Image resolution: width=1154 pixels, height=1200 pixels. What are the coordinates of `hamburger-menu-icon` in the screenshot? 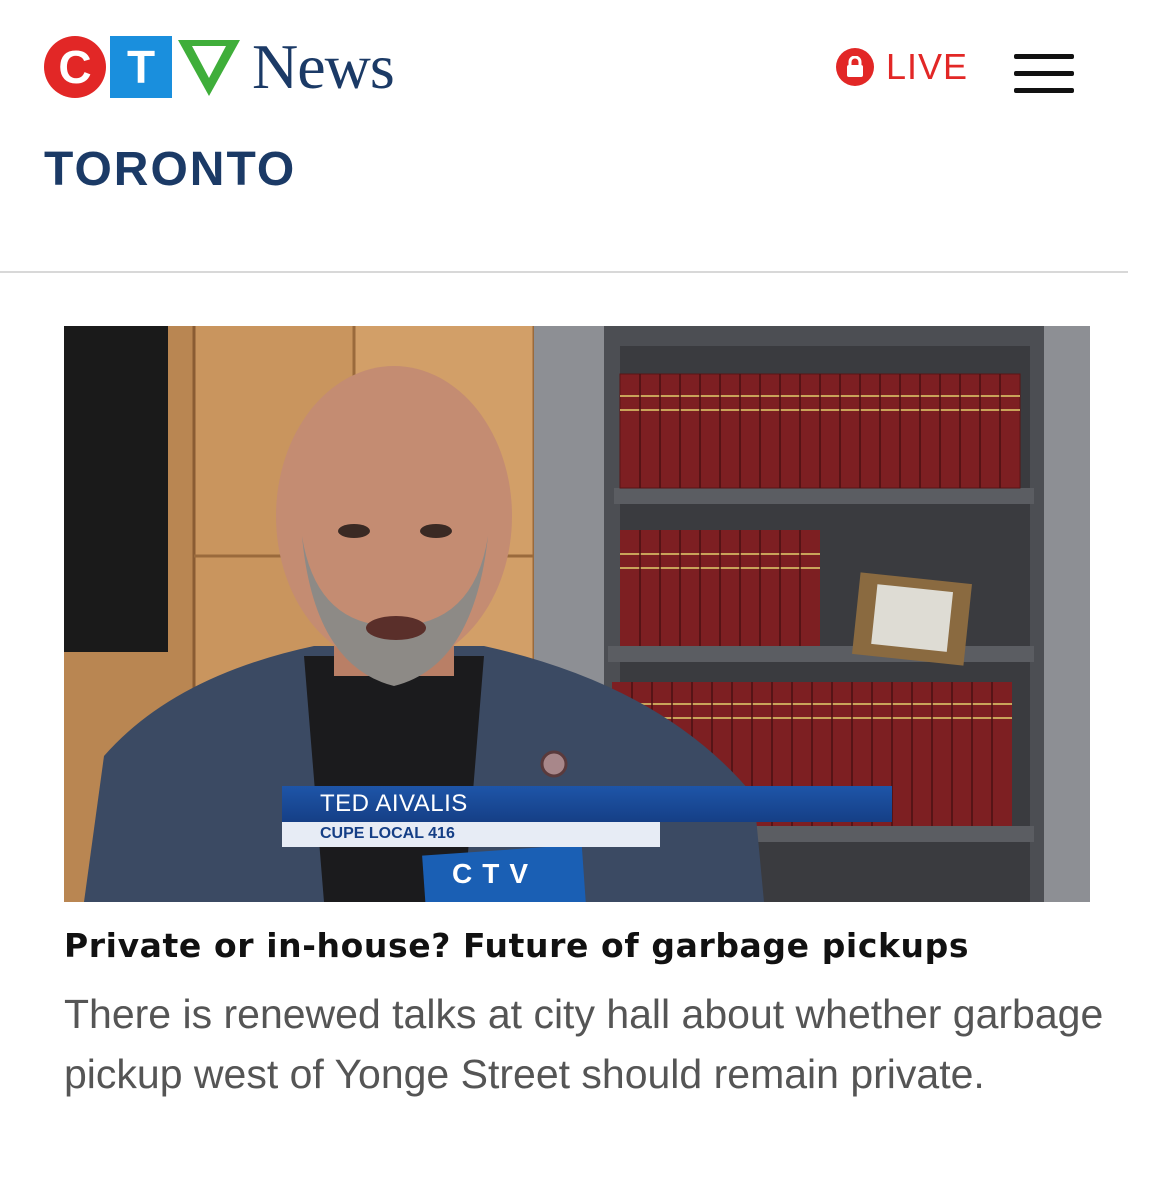 It's located at (1044, 74).